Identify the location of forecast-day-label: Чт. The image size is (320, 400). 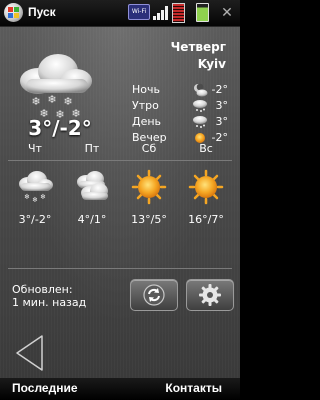
(35, 148).